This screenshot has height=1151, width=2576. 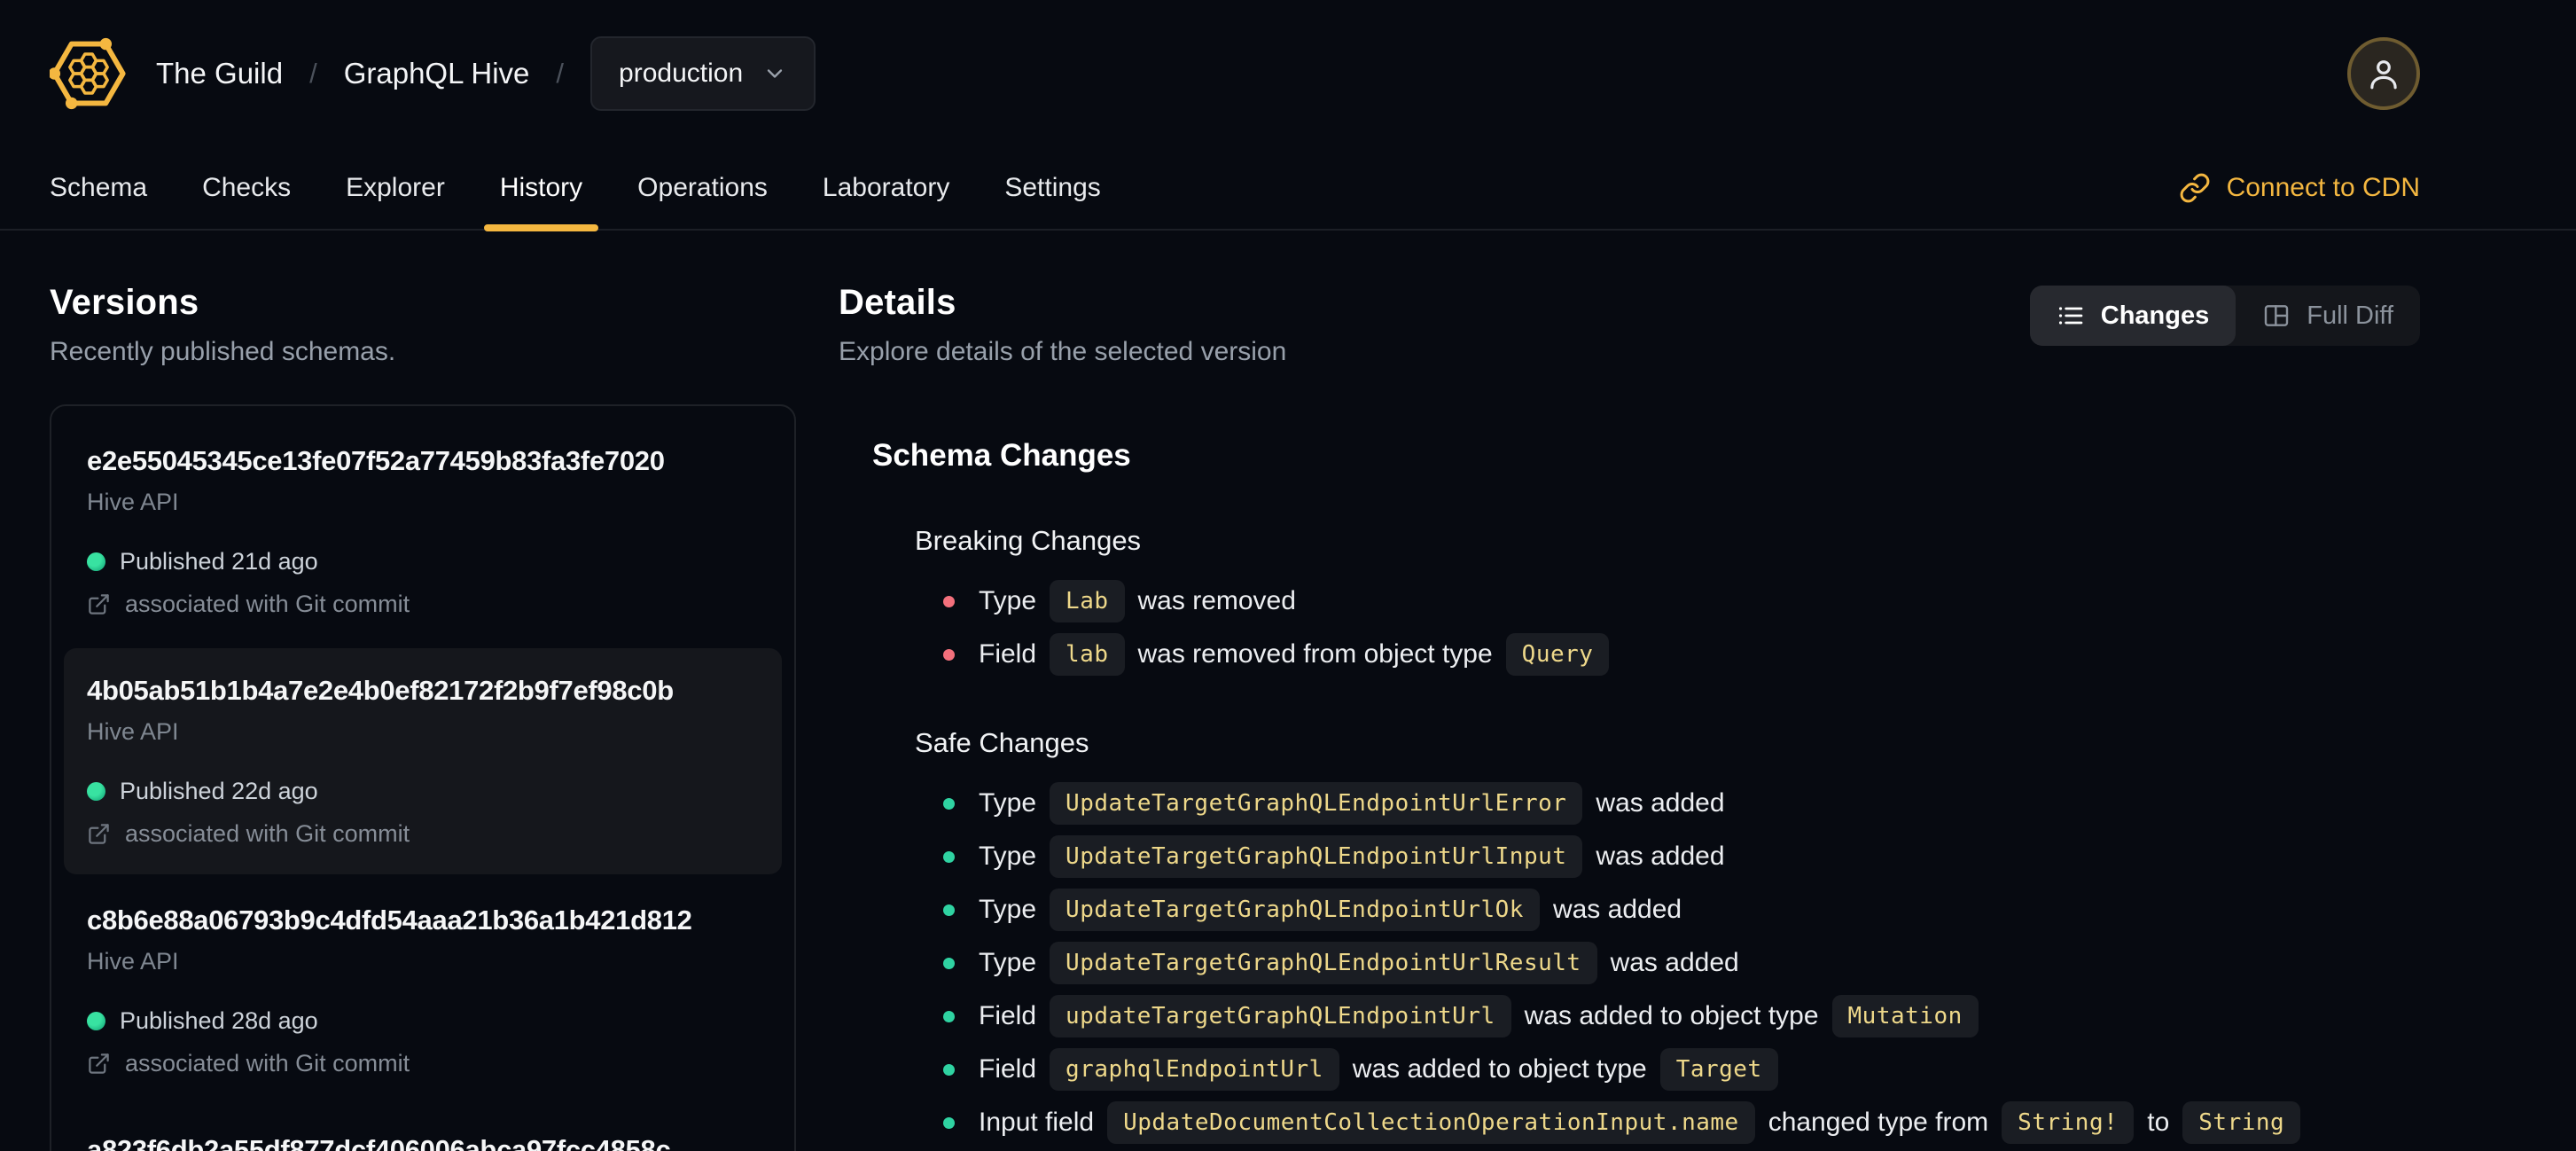 What do you see at coordinates (1323, 963) in the screenshot?
I see `change-code-chip: UpdateTargetGraphQLEndpointUrlResult` at bounding box center [1323, 963].